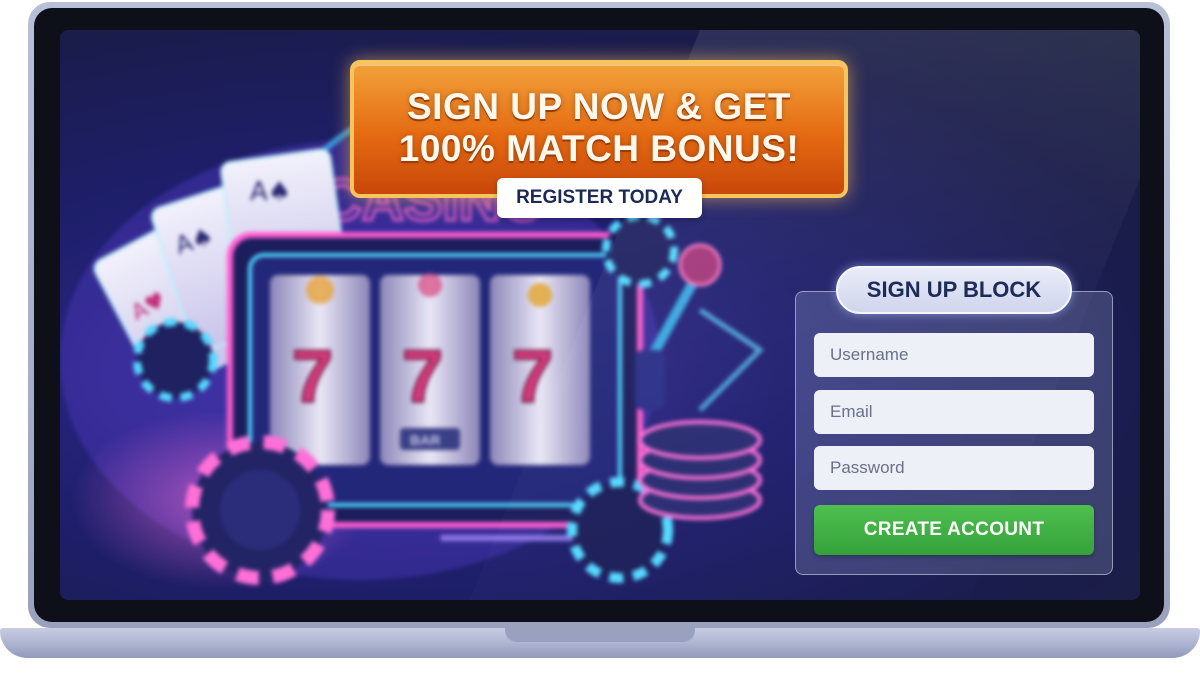 The height and width of the screenshot is (675, 1200). Describe the element at coordinates (598, 106) in the screenshot. I see `promo-headline-line1: SIGN UP NOW & GET` at that location.